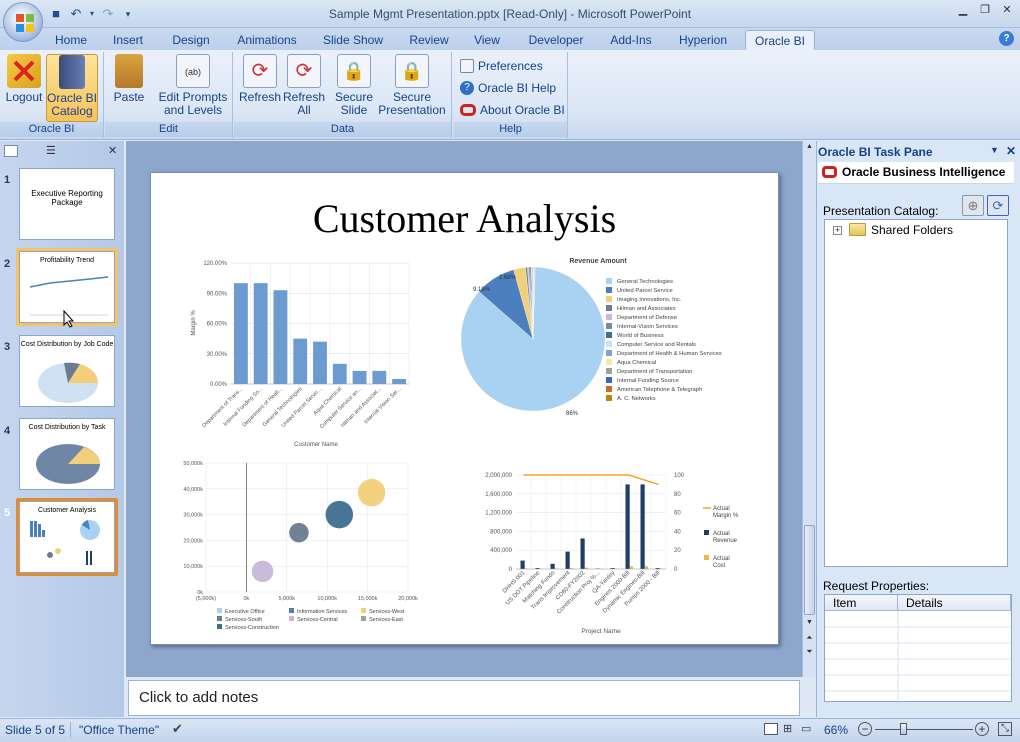  Describe the element at coordinates (916, 393) in the screenshot. I see `catalog-tree: + Shared Folders` at that location.